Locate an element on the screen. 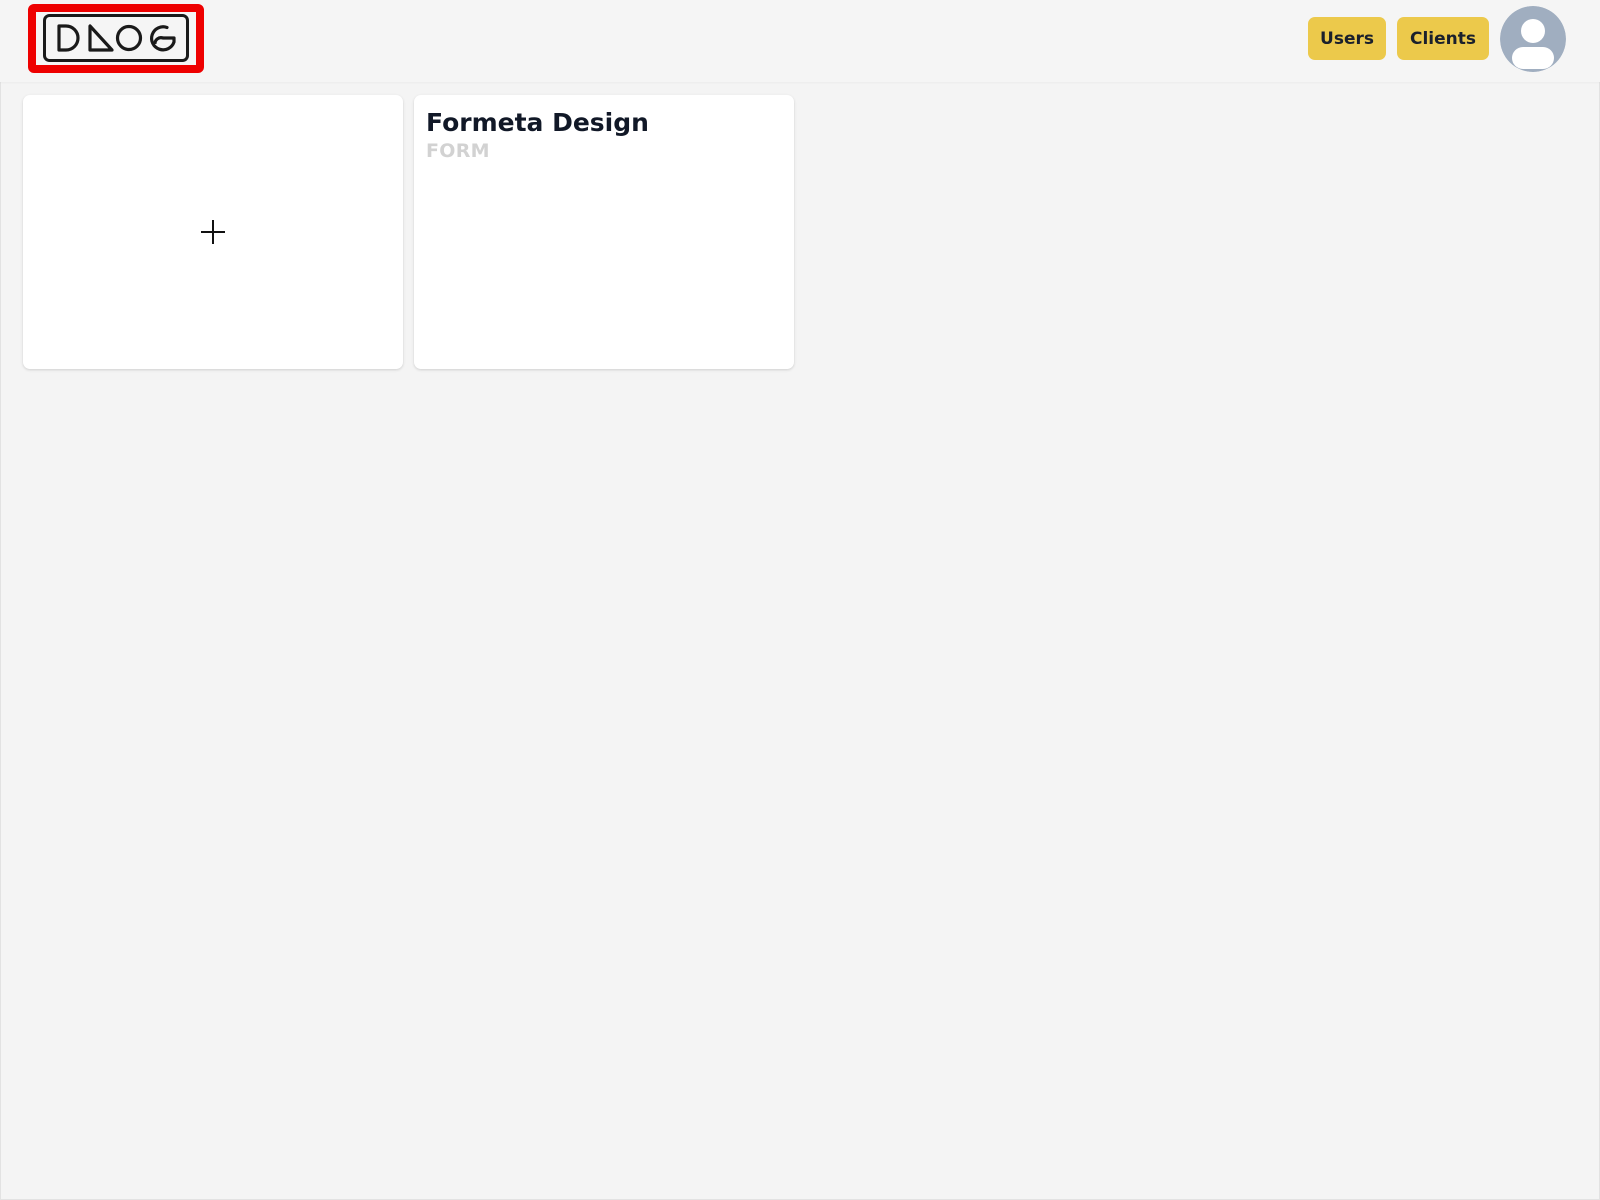 This screenshot has height=1200, width=1600. plus-icon is located at coordinates (213, 232).